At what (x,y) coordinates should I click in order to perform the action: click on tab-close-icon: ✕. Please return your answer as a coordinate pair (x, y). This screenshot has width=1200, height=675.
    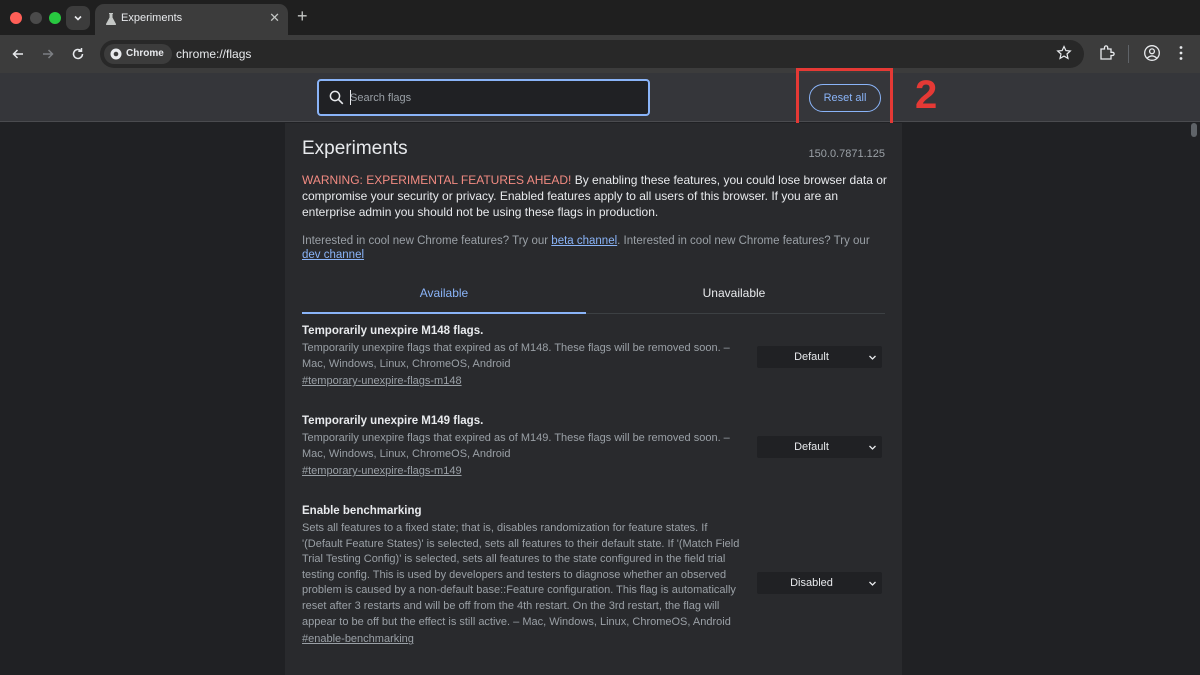
    Looking at the image, I should click on (274, 18).